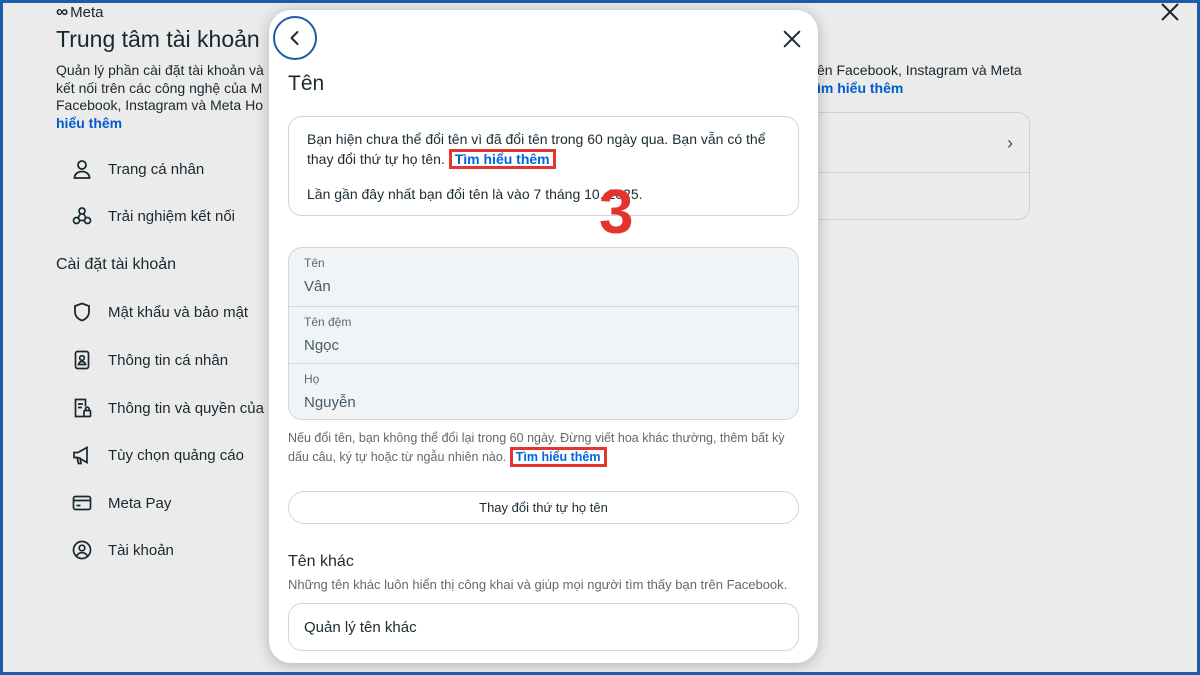 Image resolution: width=1200 pixels, height=675 pixels. I want to click on close-button, so click(792, 39).